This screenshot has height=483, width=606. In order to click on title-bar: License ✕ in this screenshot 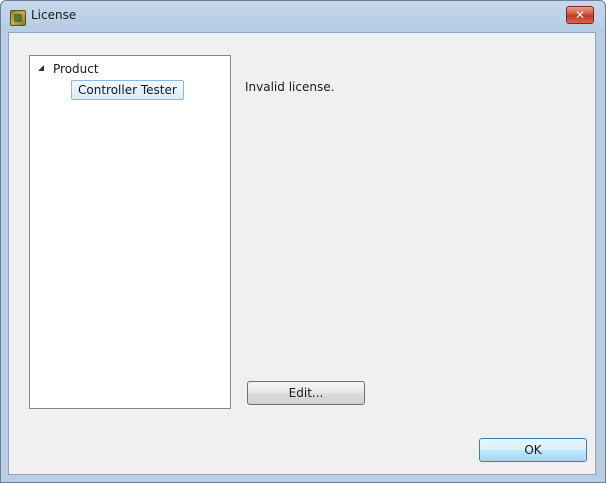, I will do `click(303, 16)`.